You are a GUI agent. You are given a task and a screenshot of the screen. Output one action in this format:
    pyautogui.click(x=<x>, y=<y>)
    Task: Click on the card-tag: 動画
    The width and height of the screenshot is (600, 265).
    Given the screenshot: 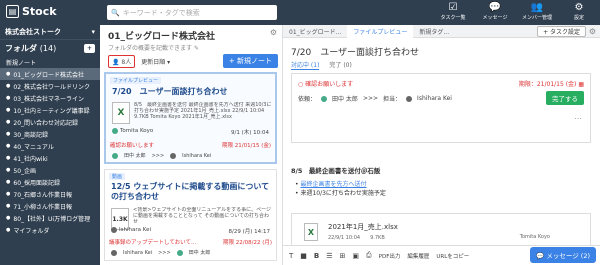 What is the action you would take?
    pyautogui.click(x=117, y=176)
    